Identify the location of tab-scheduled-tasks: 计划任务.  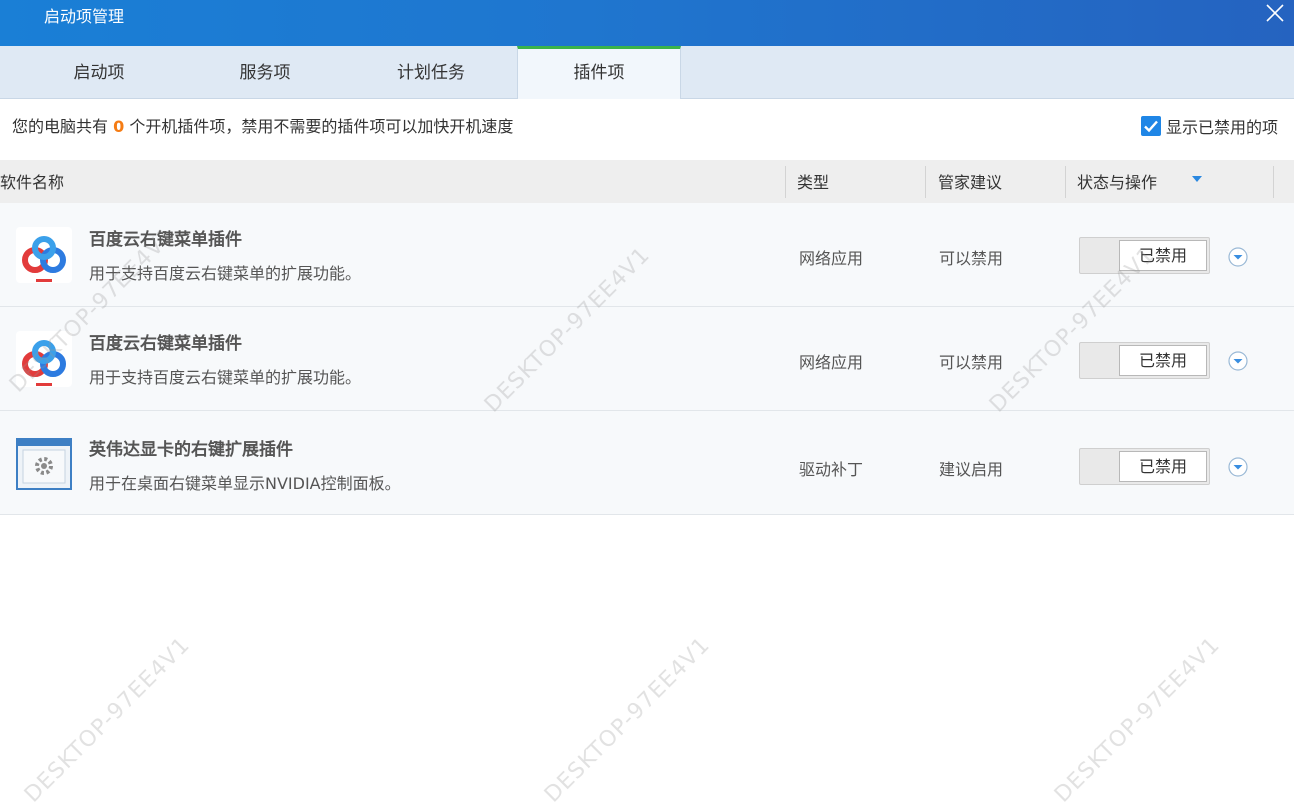
(431, 72).